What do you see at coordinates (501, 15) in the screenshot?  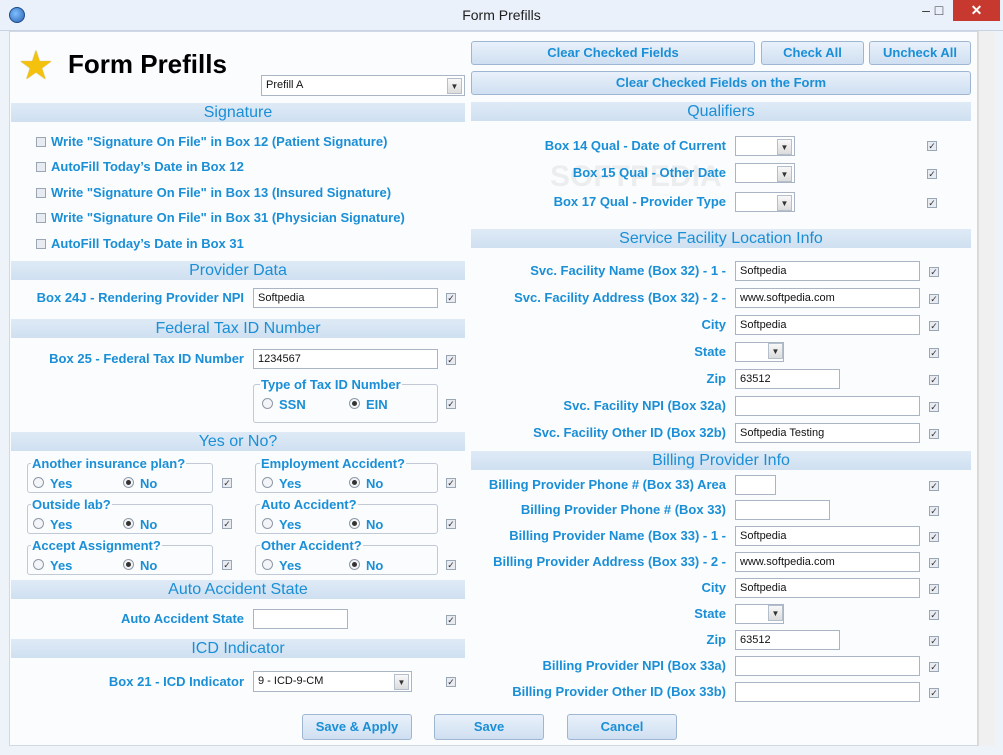 I see `window-title: Form Prefills` at bounding box center [501, 15].